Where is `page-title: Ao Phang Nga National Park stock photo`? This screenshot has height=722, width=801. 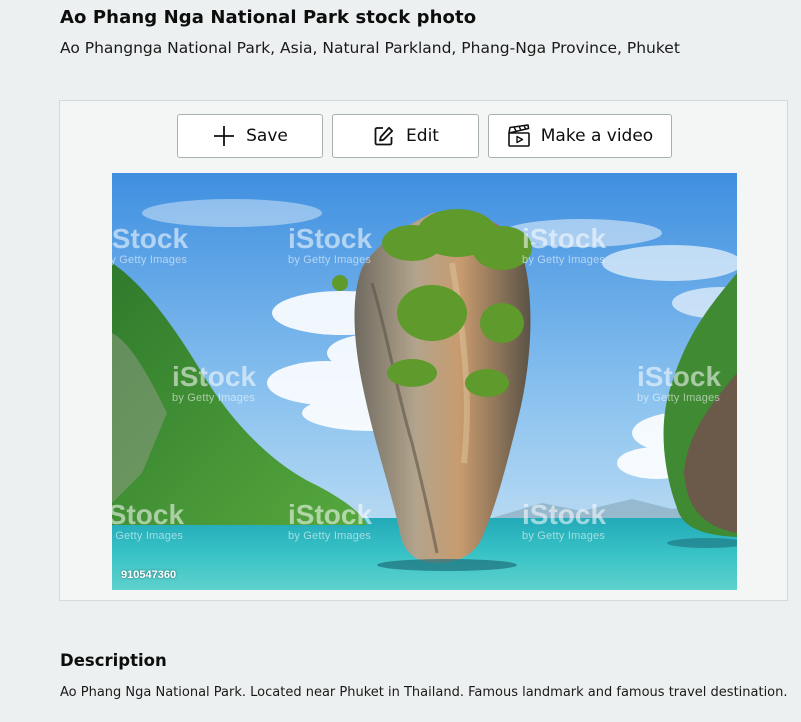
page-title: Ao Phang Nga National Park stock photo is located at coordinates (268, 17).